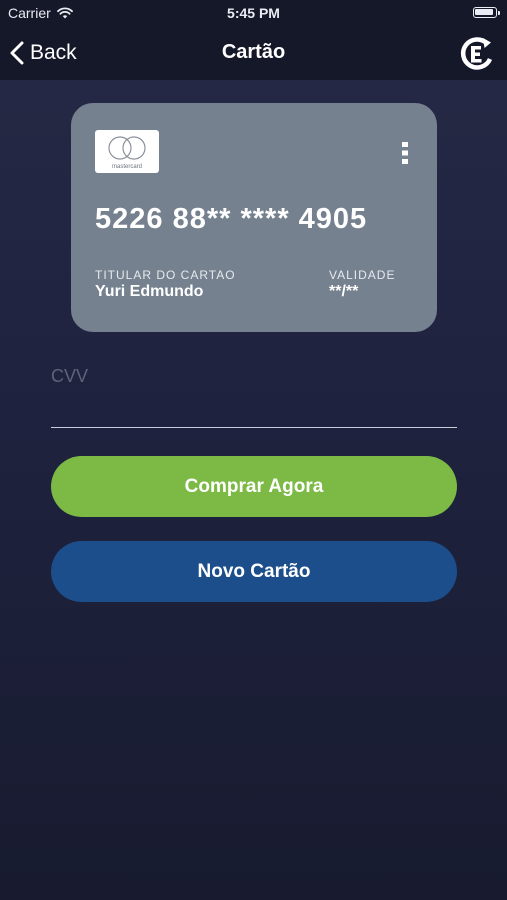  What do you see at coordinates (149, 291) in the screenshot?
I see `card-holder-name: Yuri Edmundo` at bounding box center [149, 291].